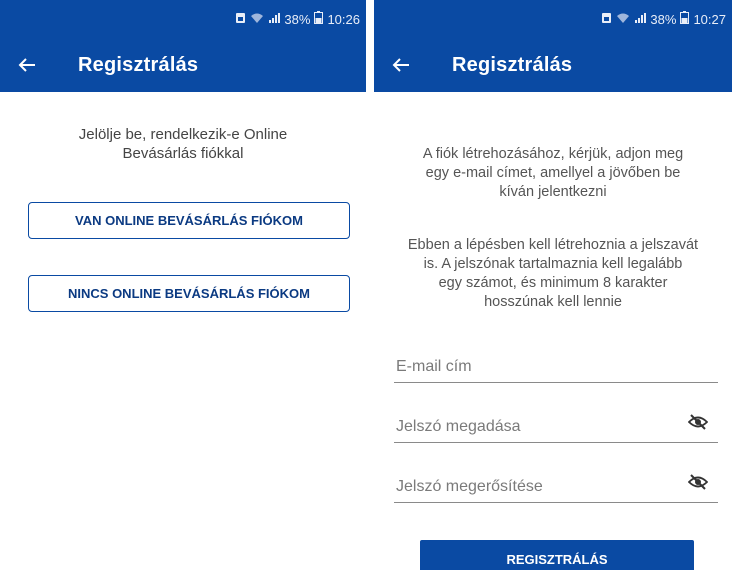 This screenshot has height=570, width=732. I want to click on info-line: A fiók létrehozásához, kérjük, adjon meg, so click(553, 154).